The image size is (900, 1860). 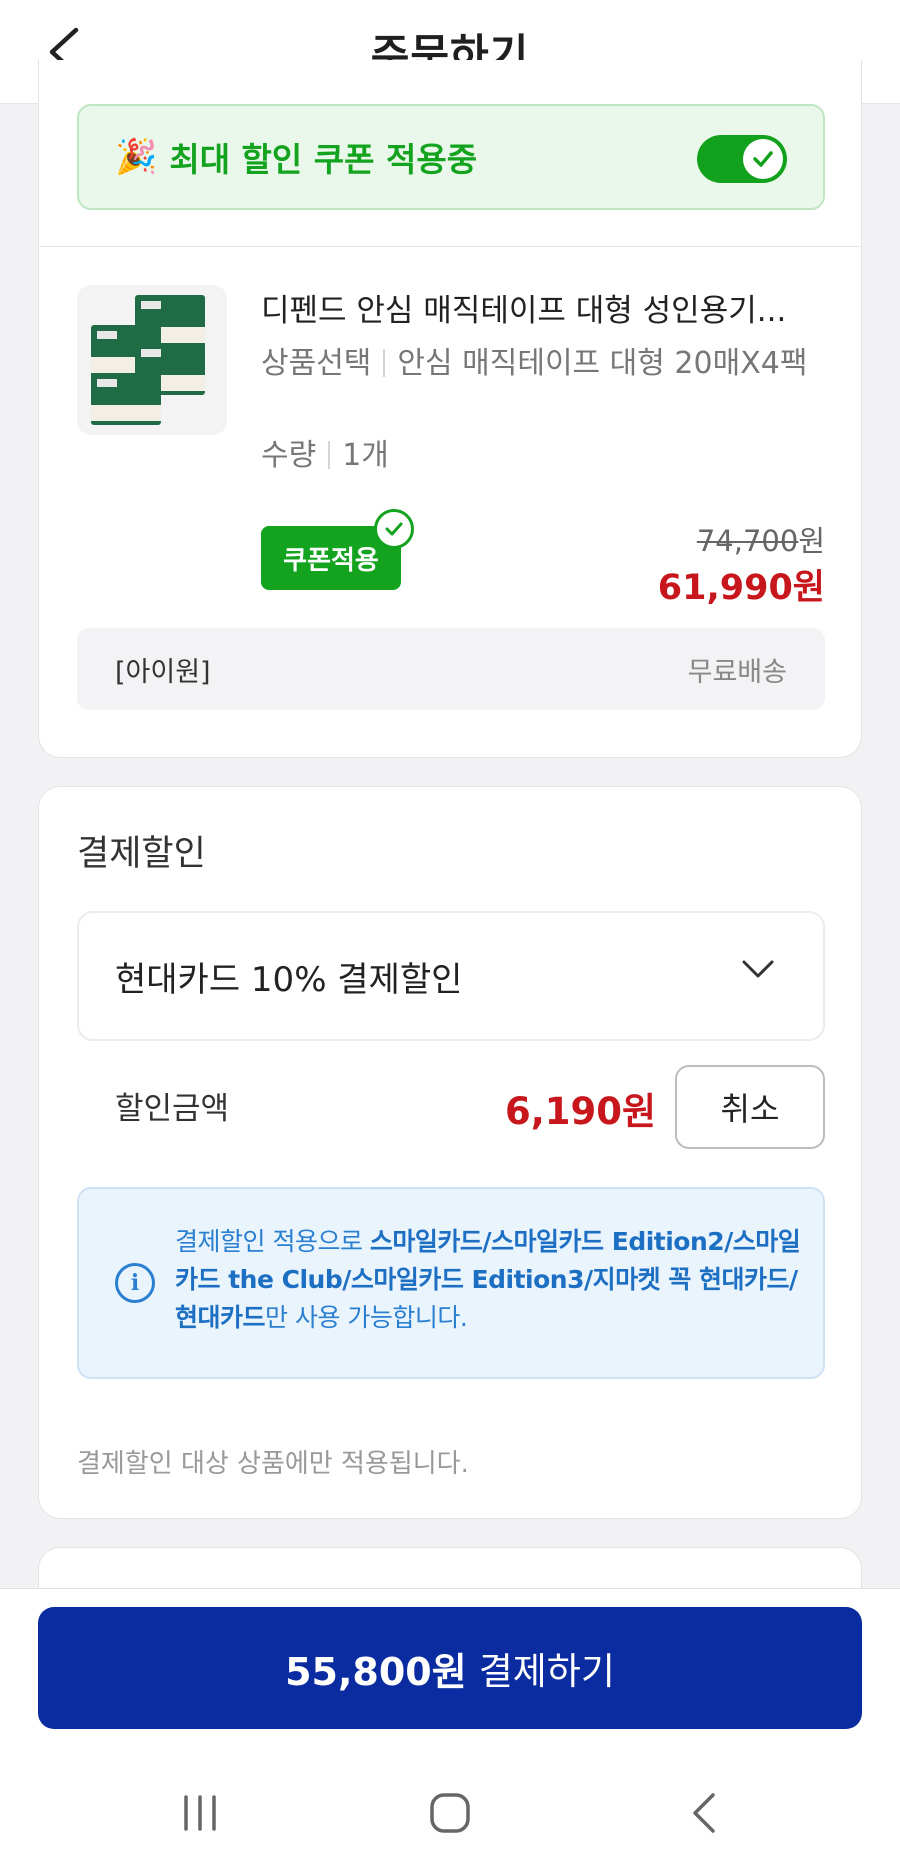 I want to click on home-icon, so click(x=450, y=1813).